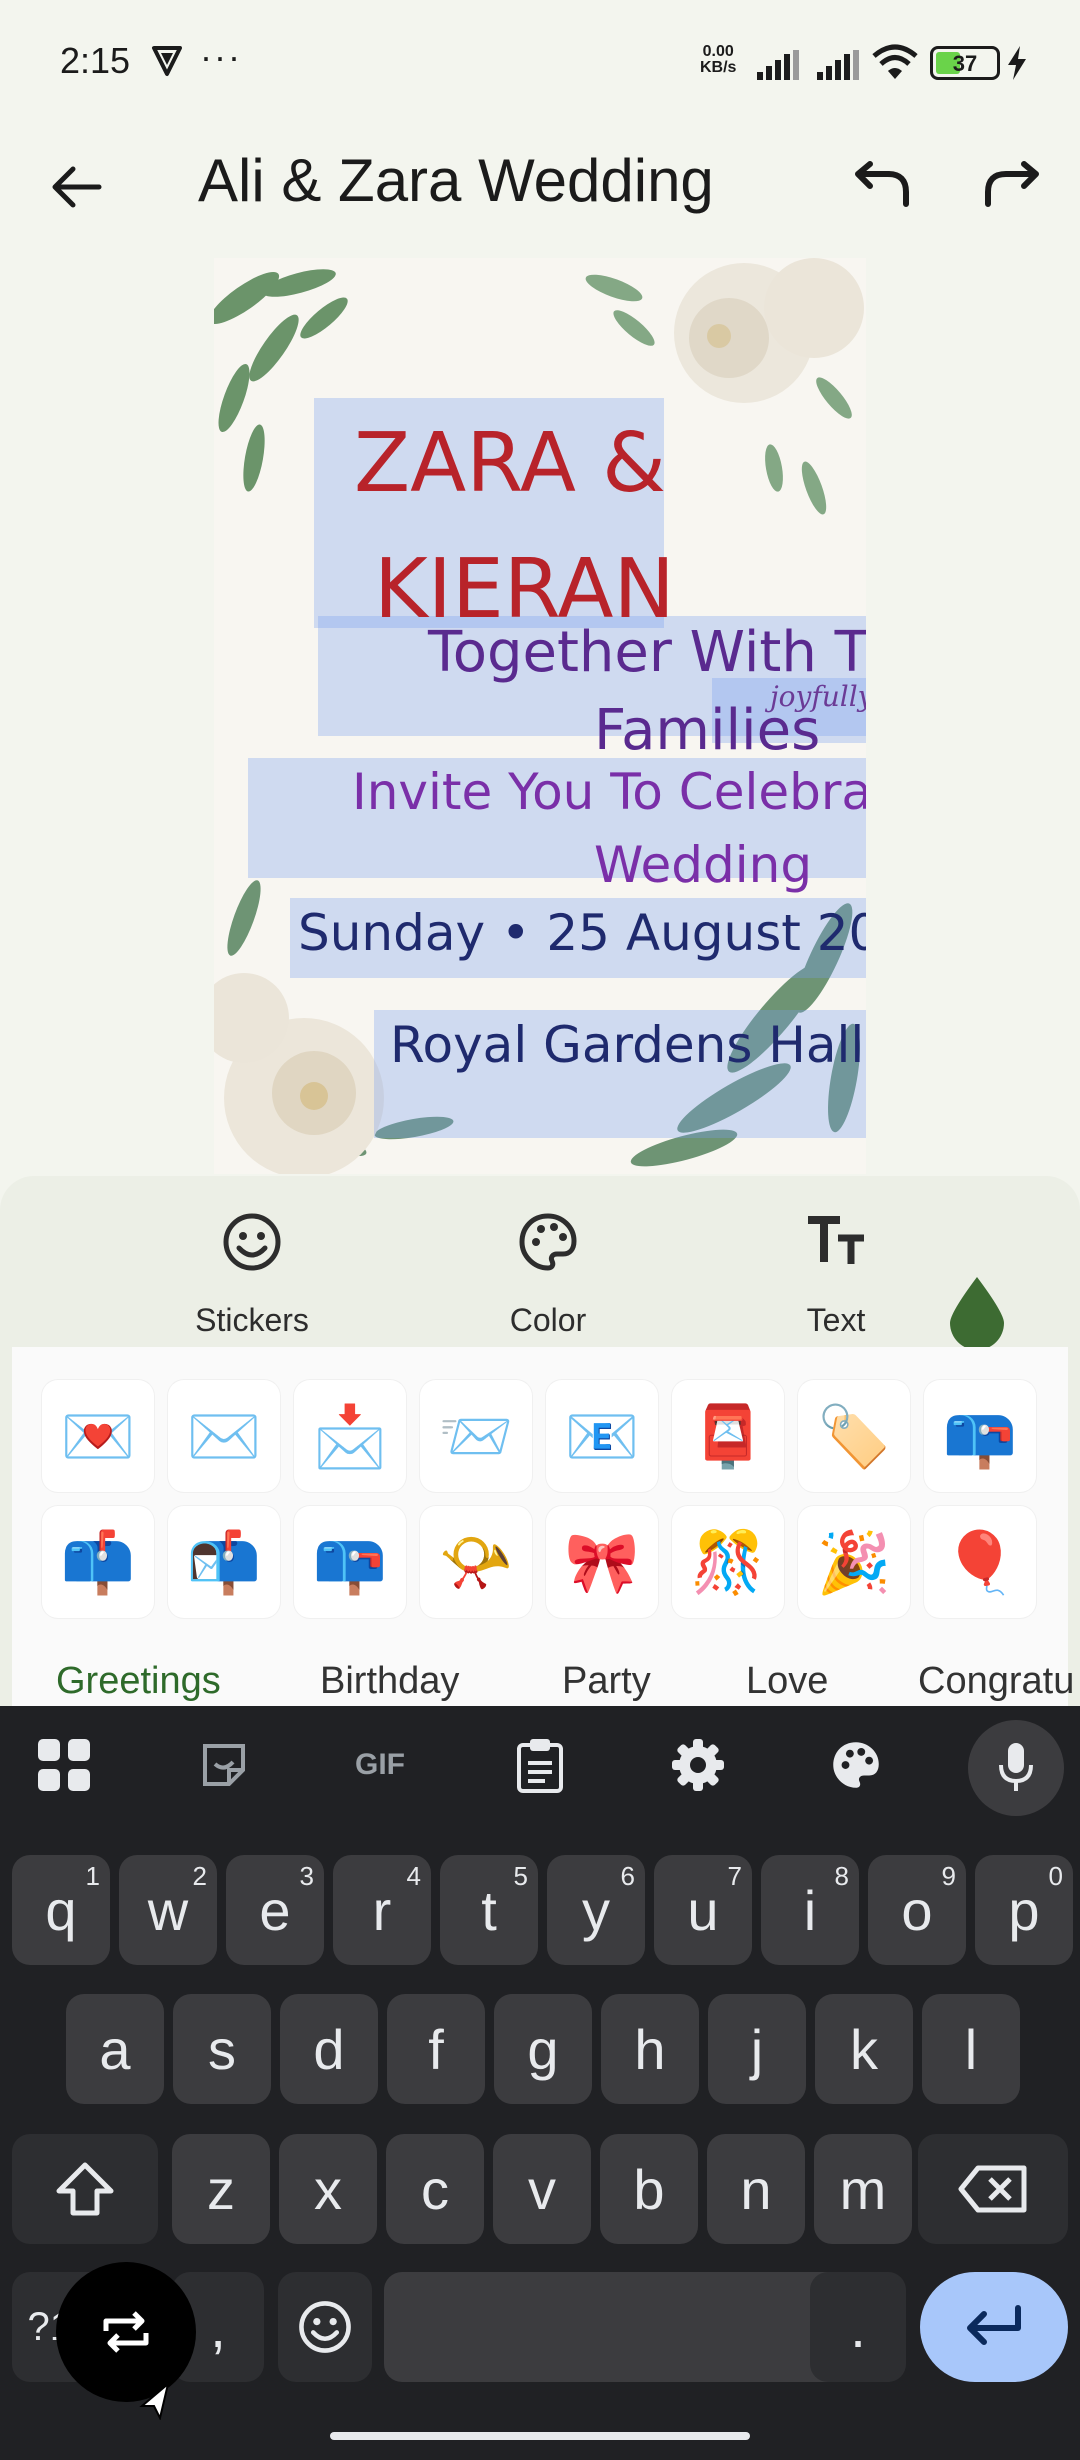  I want to click on microphone-icon, so click(1016, 1767).